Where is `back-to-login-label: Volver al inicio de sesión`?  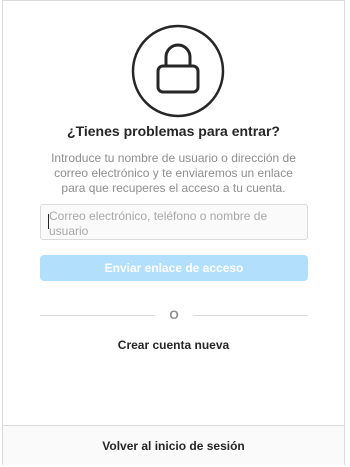 back-to-login-label: Volver al inicio de sesión is located at coordinates (173, 445).